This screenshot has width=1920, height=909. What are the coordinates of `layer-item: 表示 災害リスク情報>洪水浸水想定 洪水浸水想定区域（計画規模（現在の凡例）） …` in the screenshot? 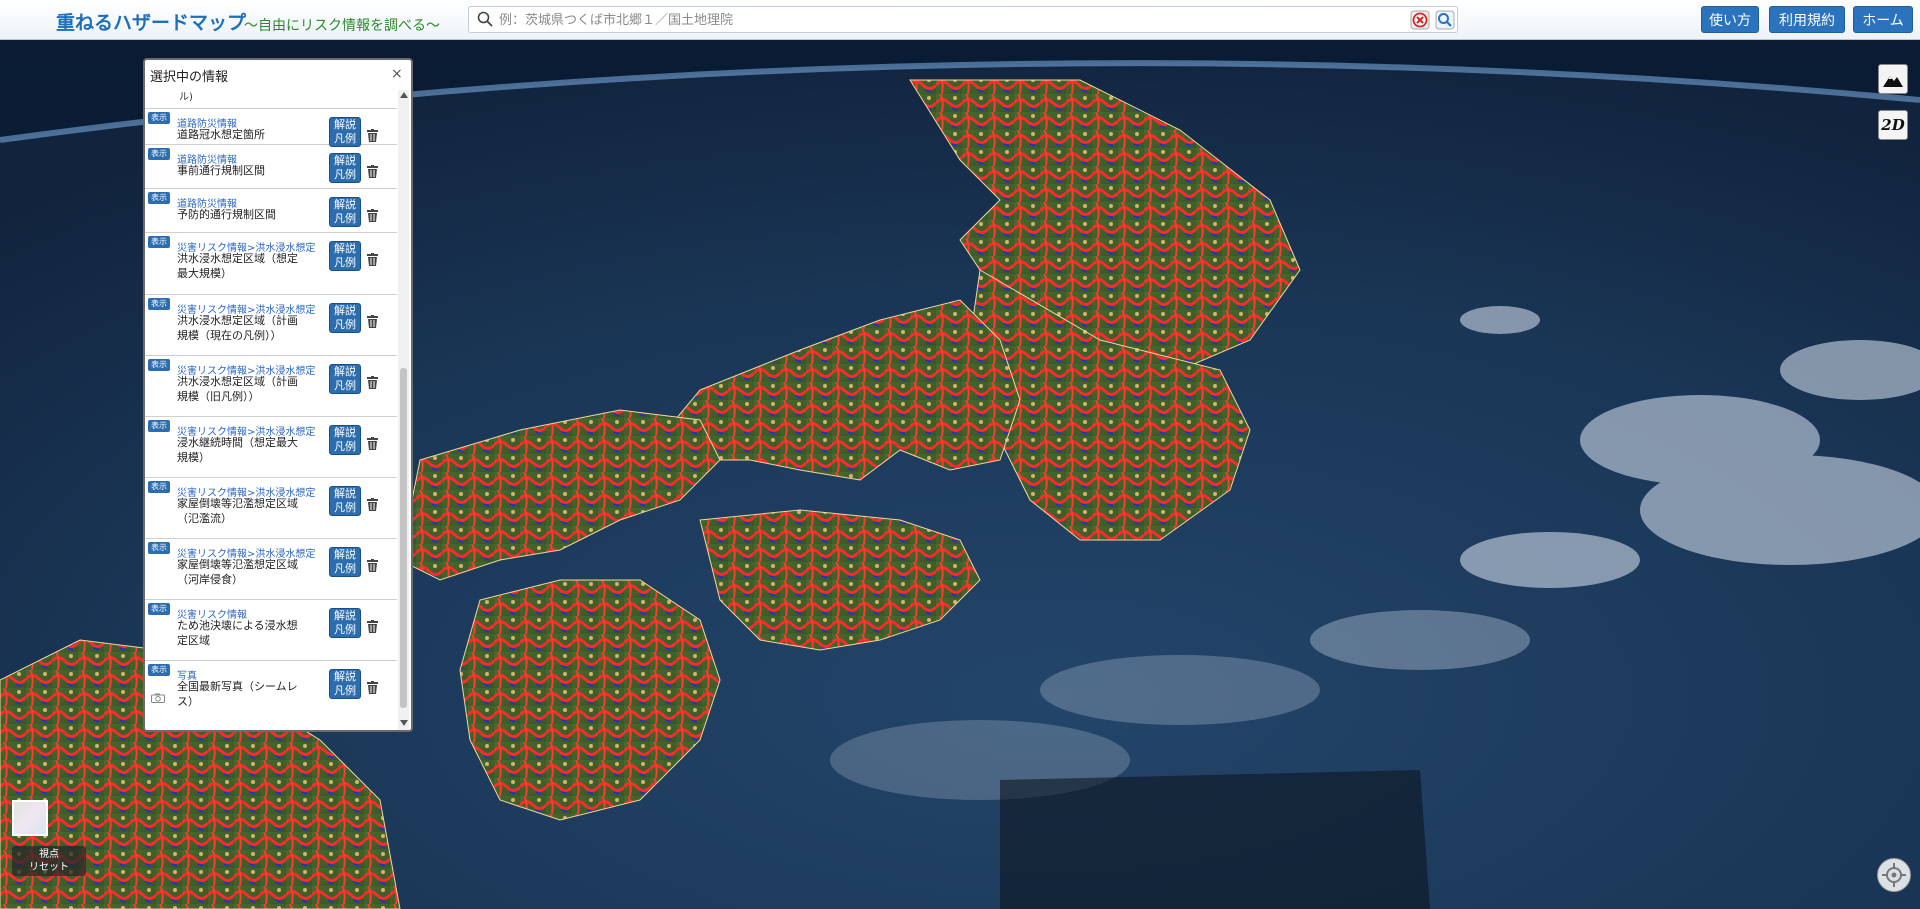 It's located at (271, 325).